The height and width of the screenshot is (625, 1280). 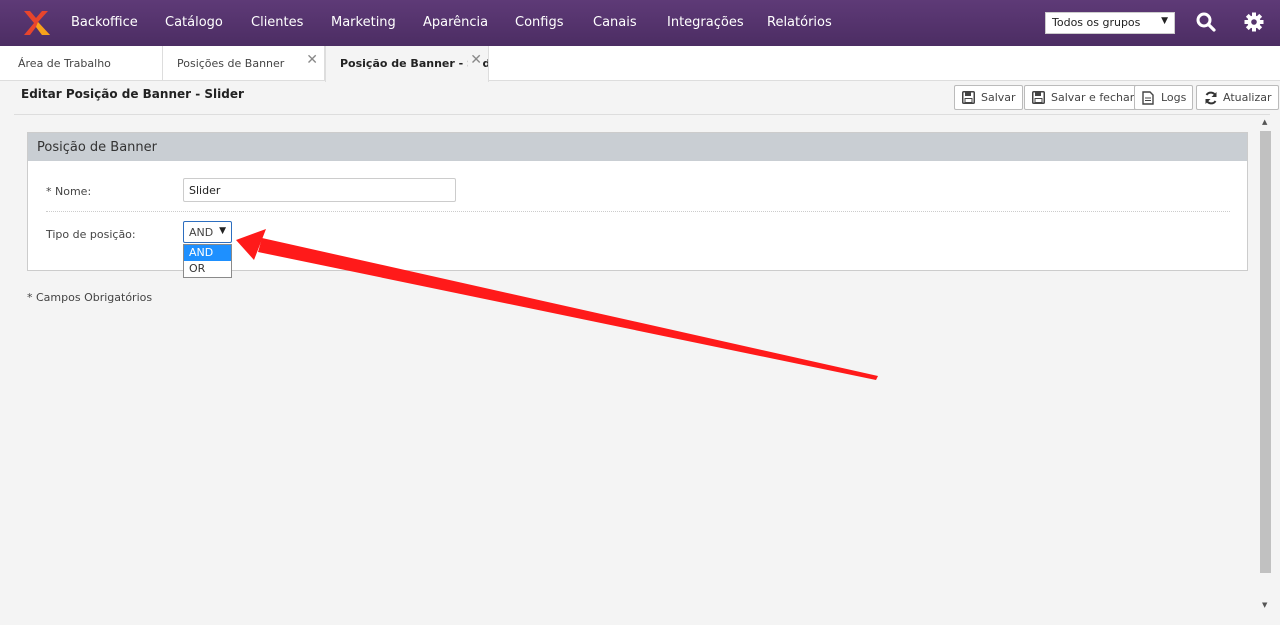 I want to click on refresh-button: Atualizar, so click(x=1237, y=97).